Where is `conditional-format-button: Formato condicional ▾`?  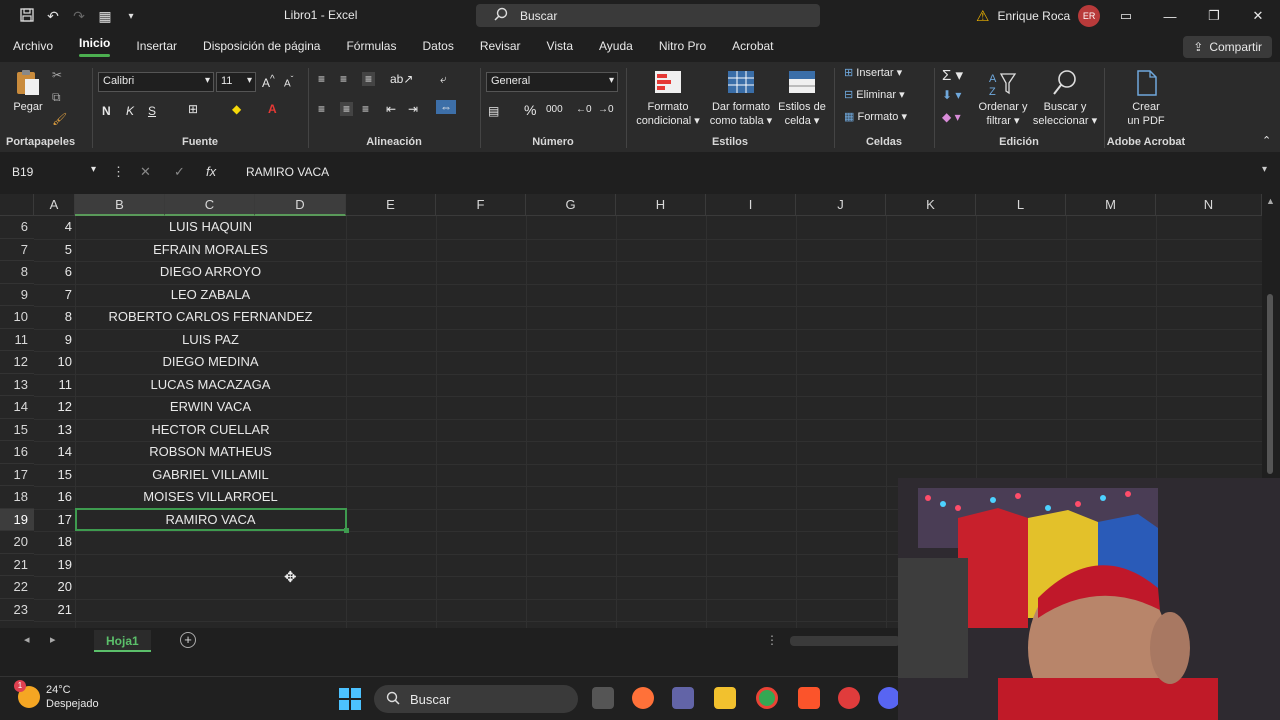 conditional-format-button: Formato condicional ▾ is located at coordinates (668, 98).